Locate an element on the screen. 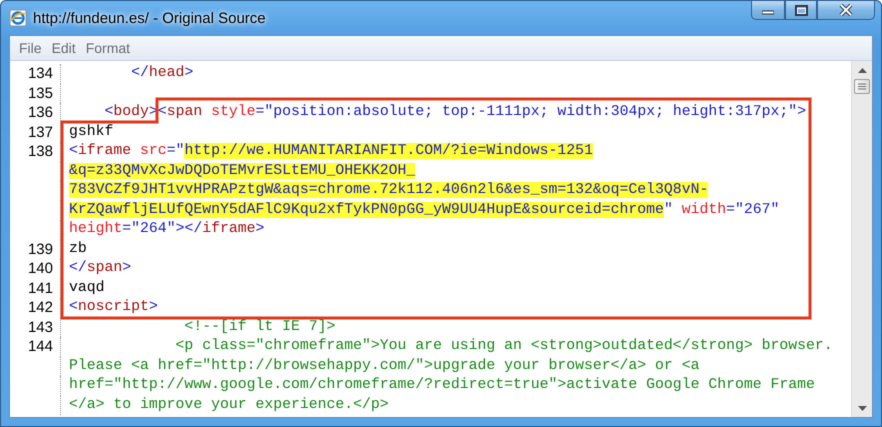  text-token: vaqd is located at coordinates (87, 288).